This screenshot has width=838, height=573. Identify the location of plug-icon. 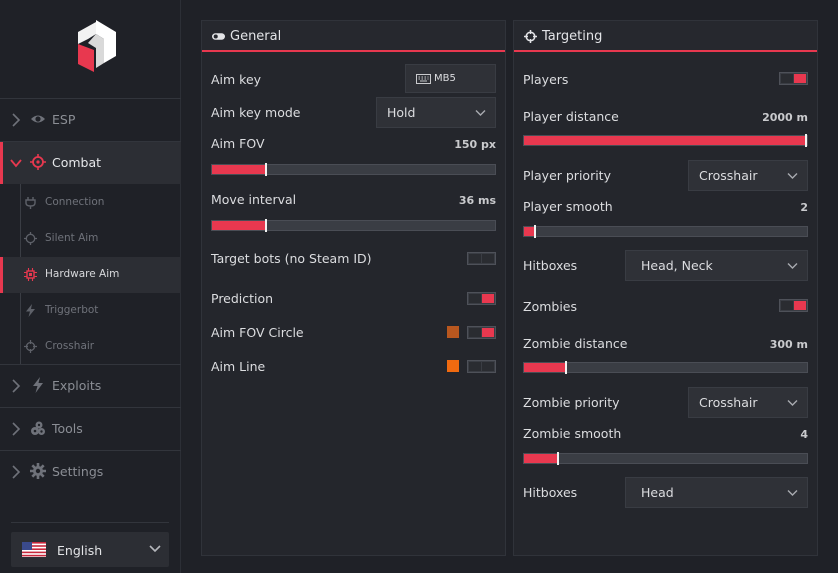
(30, 203).